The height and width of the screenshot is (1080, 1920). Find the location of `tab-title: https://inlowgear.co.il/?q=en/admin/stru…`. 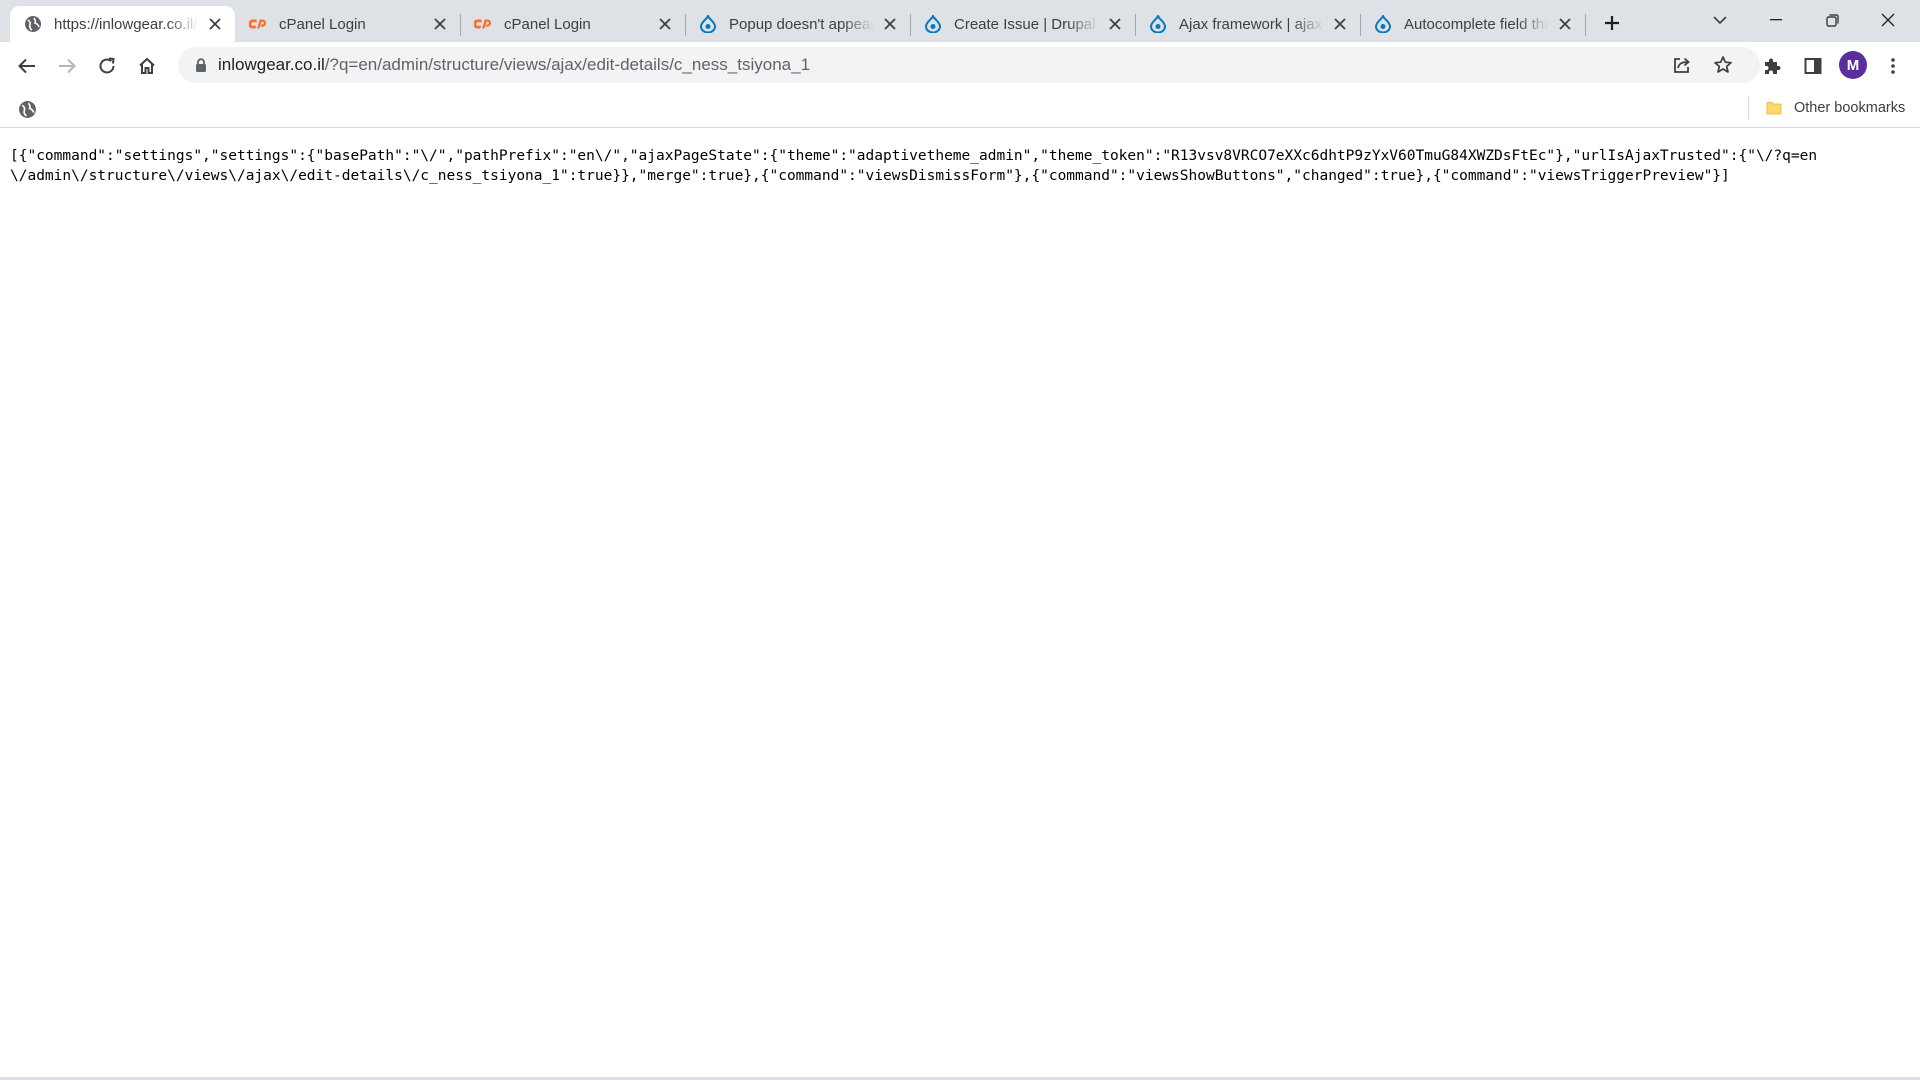

tab-title: https://inlowgear.co.il/?q=en/admin/stru… is located at coordinates (126, 24).